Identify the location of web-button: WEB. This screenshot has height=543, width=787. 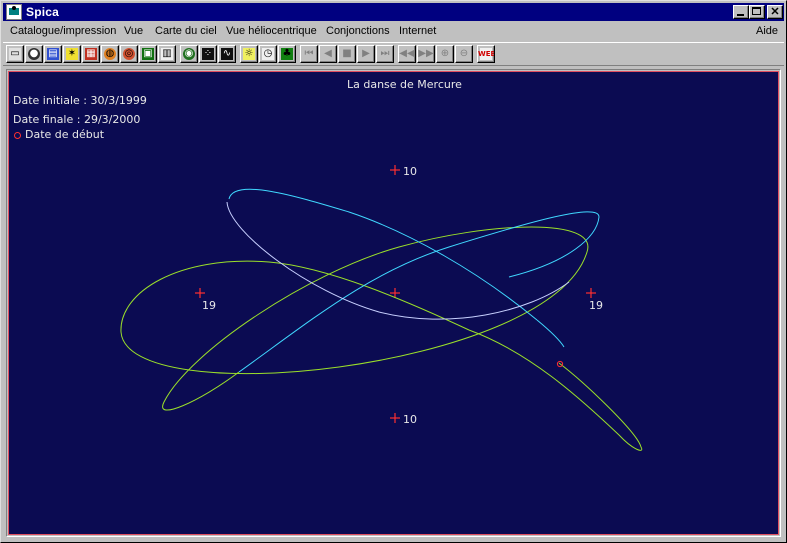
(486, 54).